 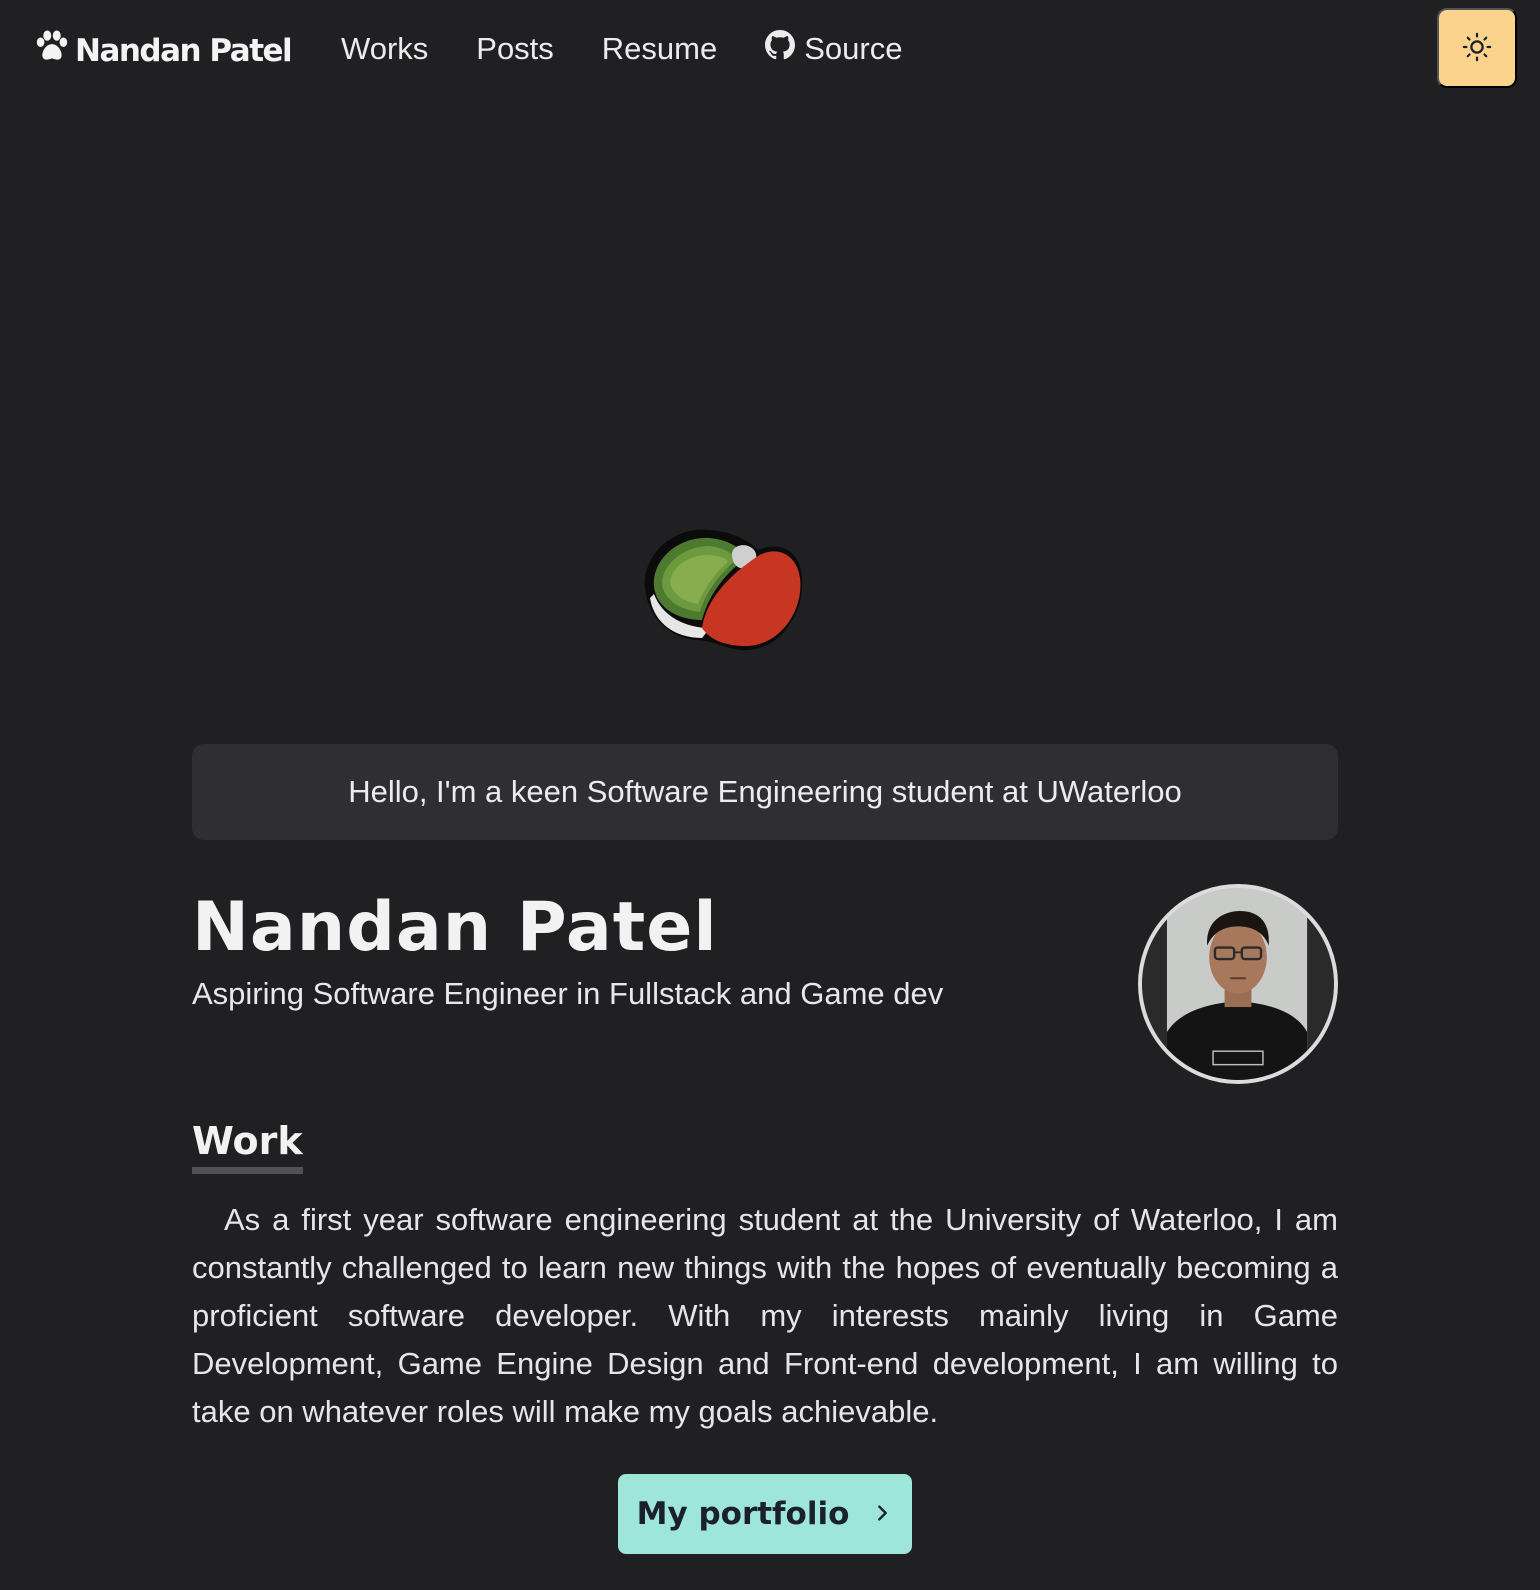 I want to click on page-title: Nandan Patel, so click(x=455, y=927).